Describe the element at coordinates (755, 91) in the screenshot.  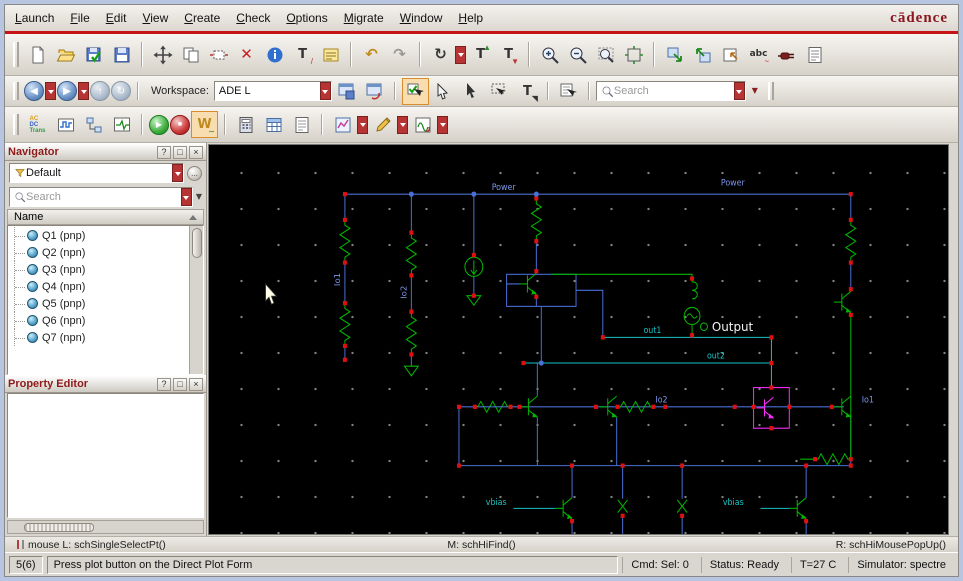
I see `search-options-button: ▼` at that location.